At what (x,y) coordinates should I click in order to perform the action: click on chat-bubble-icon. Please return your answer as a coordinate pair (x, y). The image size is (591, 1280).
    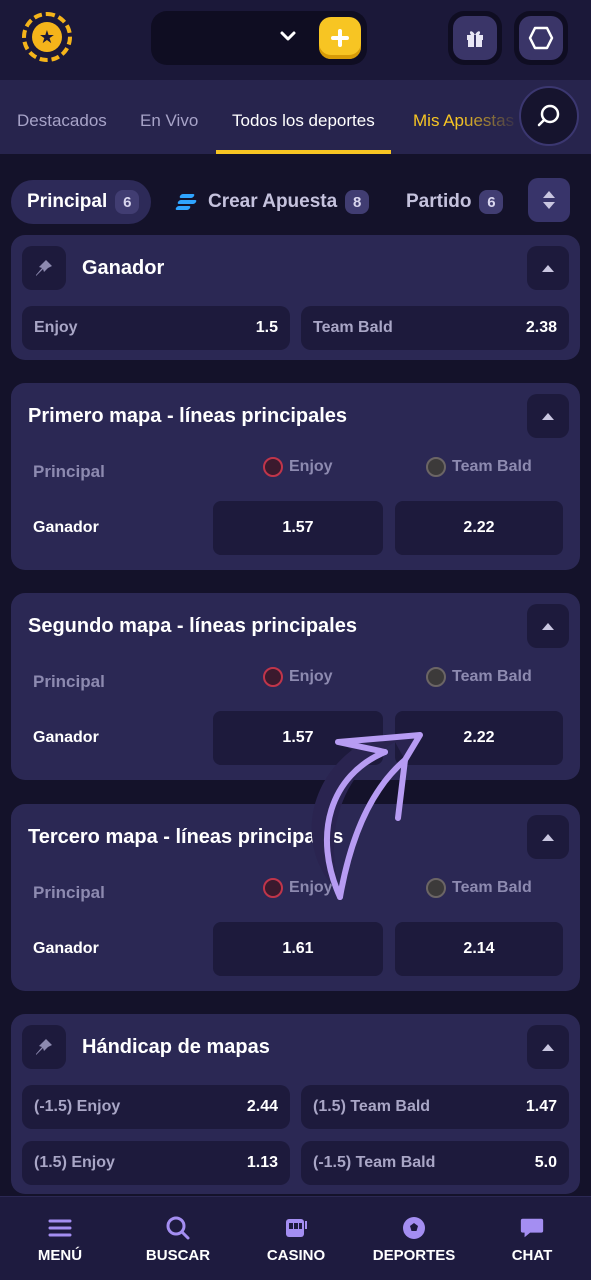
    Looking at the image, I should click on (532, 1228).